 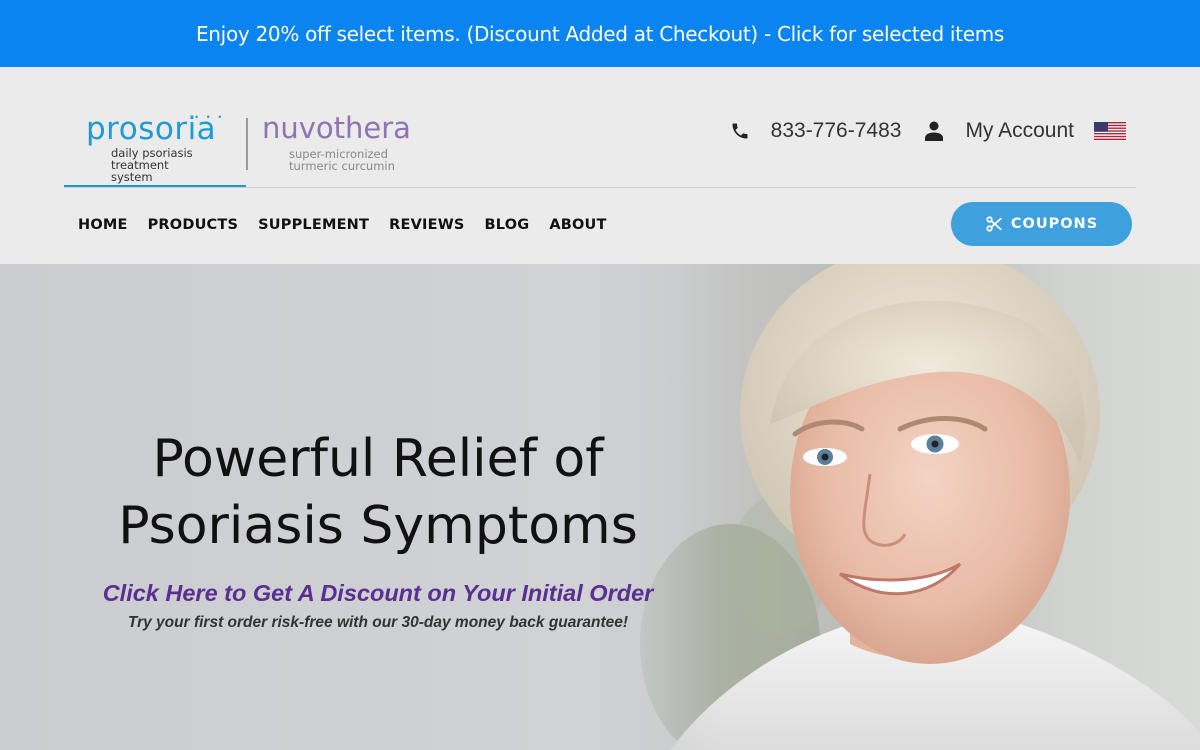 What do you see at coordinates (378, 459) in the screenshot?
I see `hero-title-line1: Powerful Relief of` at bounding box center [378, 459].